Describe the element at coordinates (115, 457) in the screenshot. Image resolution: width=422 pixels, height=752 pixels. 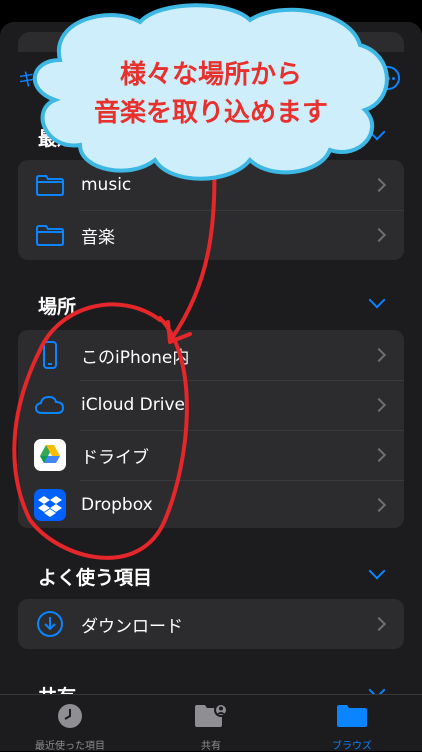
I see `list-item-label: ドライブ` at that location.